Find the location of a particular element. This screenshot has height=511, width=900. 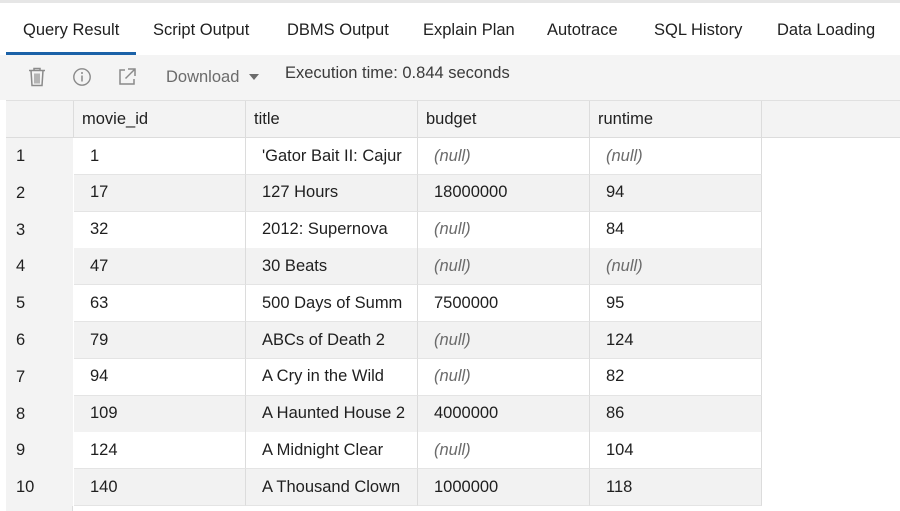

table-row: 3 32 2012: Supernova (null) 84 is located at coordinates (384, 230).